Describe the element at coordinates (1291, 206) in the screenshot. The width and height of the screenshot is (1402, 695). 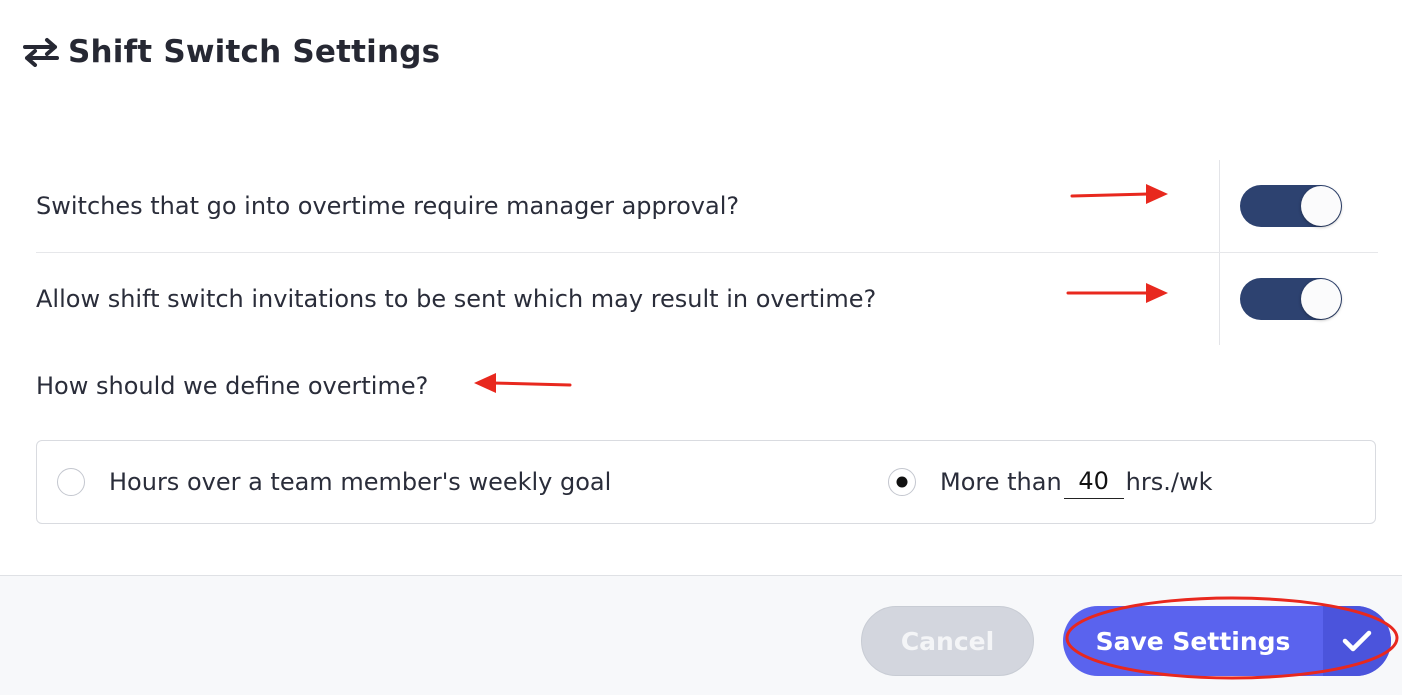
I see `overtime-approval-toggle` at that location.